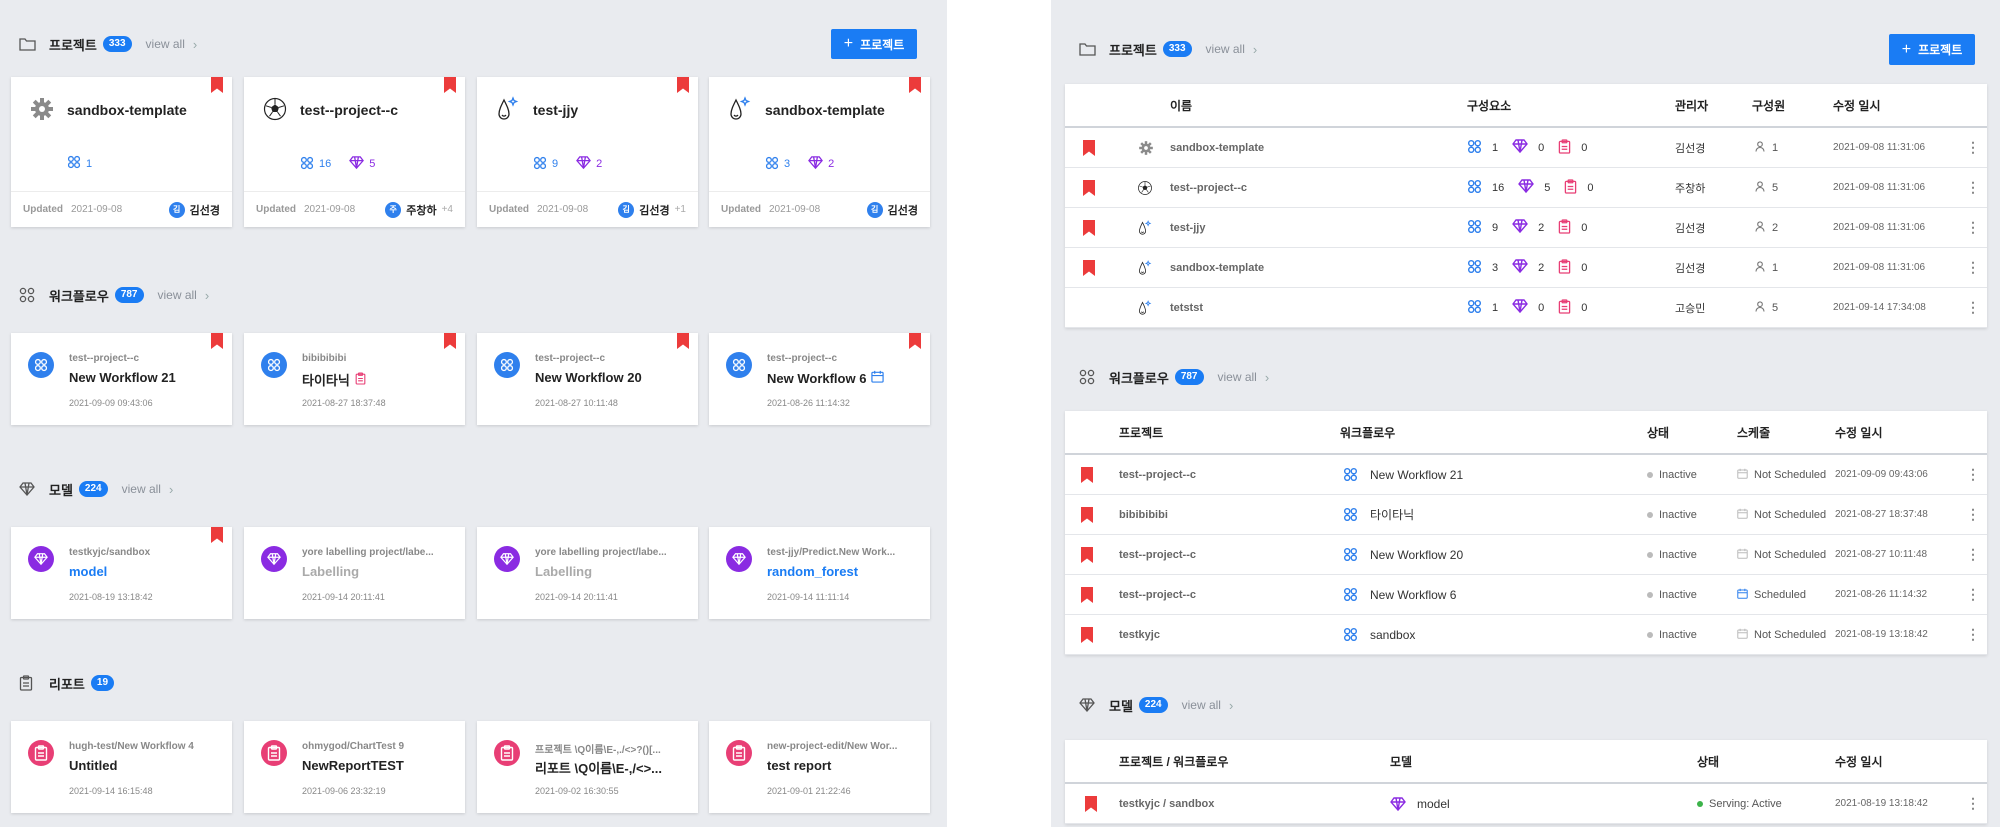  Describe the element at coordinates (1392, 515) in the screenshot. I see `workflow-name: 타이타닉` at that location.